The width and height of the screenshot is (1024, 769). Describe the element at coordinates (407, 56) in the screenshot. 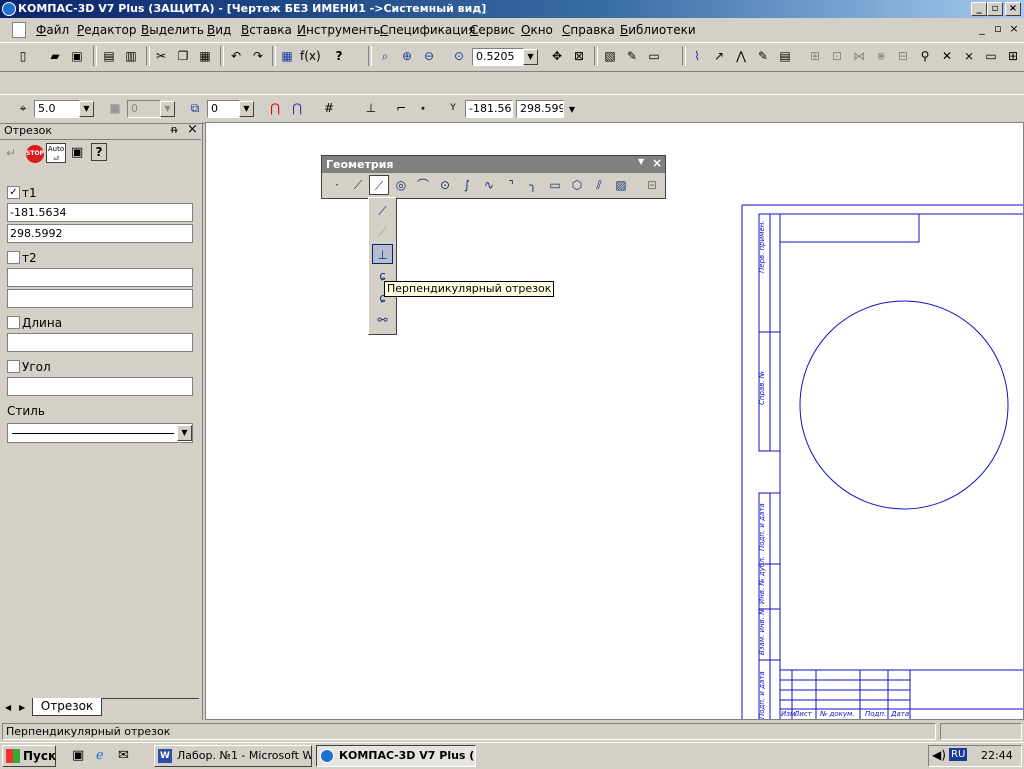

I see `zoom-in-icon: ⊕` at that location.